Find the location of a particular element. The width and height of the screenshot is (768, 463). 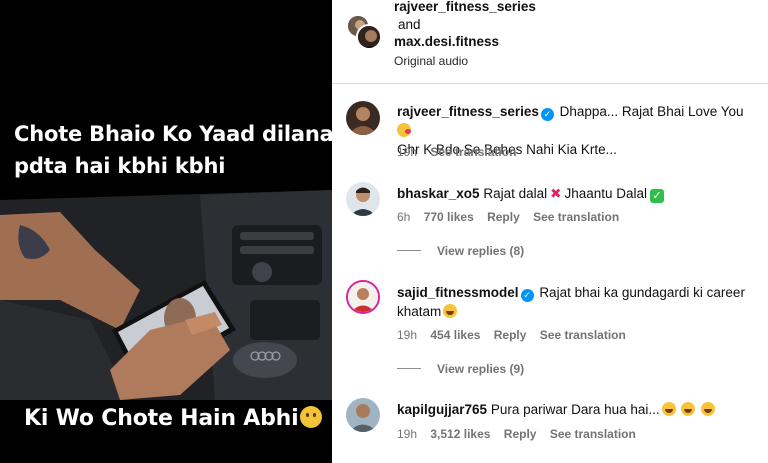

comment-body: bhaskar_xo5 Rajat dalal ✖ Jhaantu Dalal ✓ is located at coordinates (577, 193).